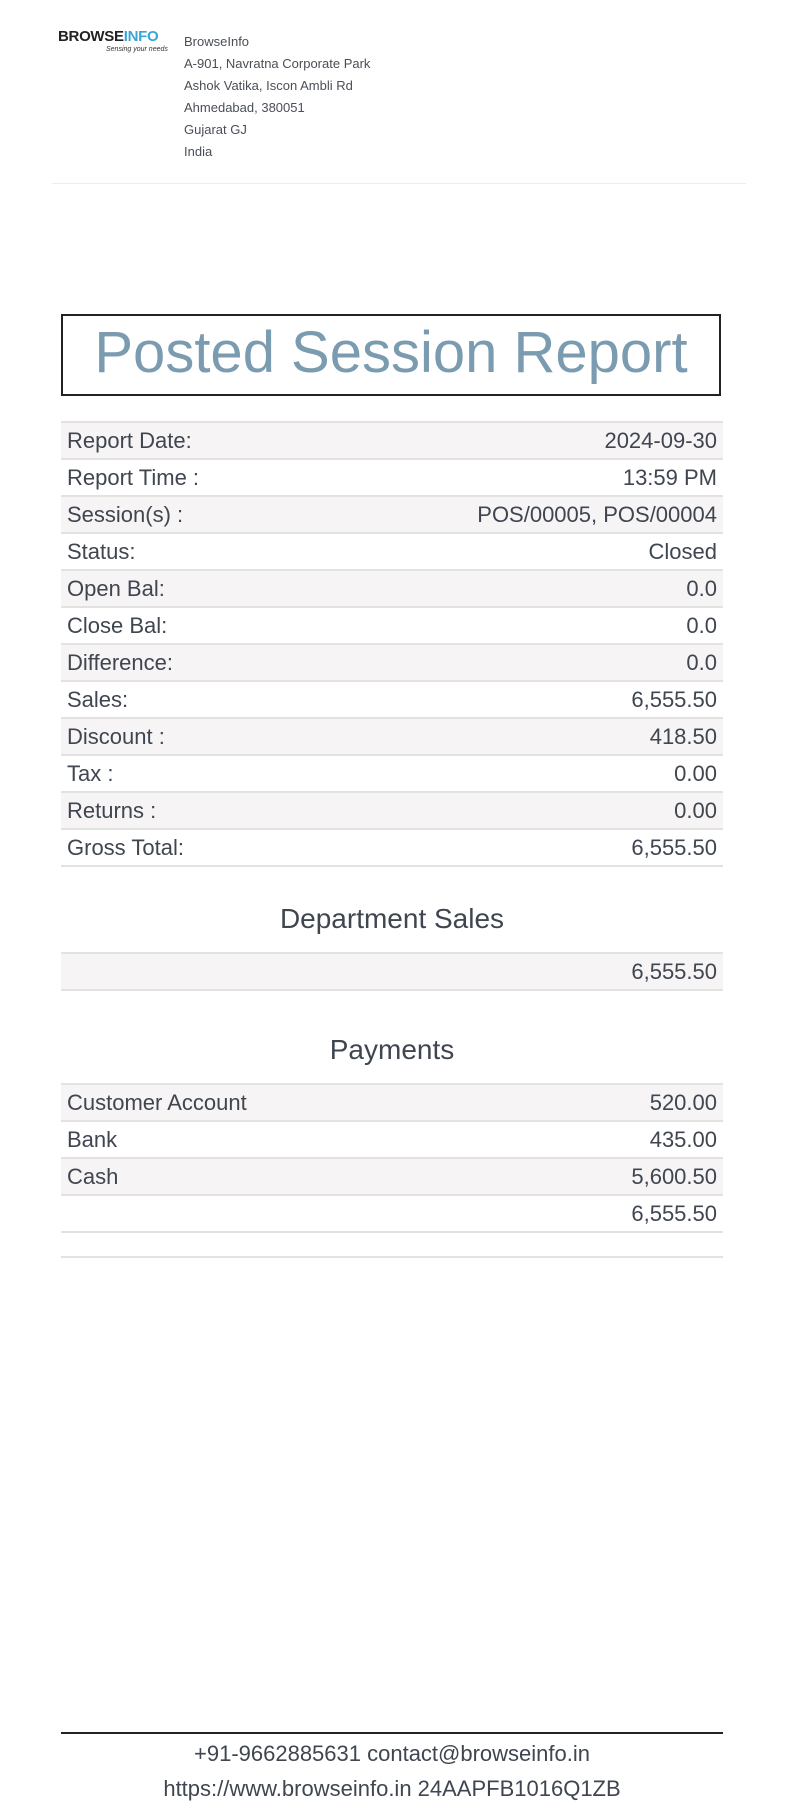 The width and height of the screenshot is (787, 1812). What do you see at coordinates (392, 1753) in the screenshot?
I see `footer-contact: +91-9662885631 contact@browseinfo.in` at bounding box center [392, 1753].